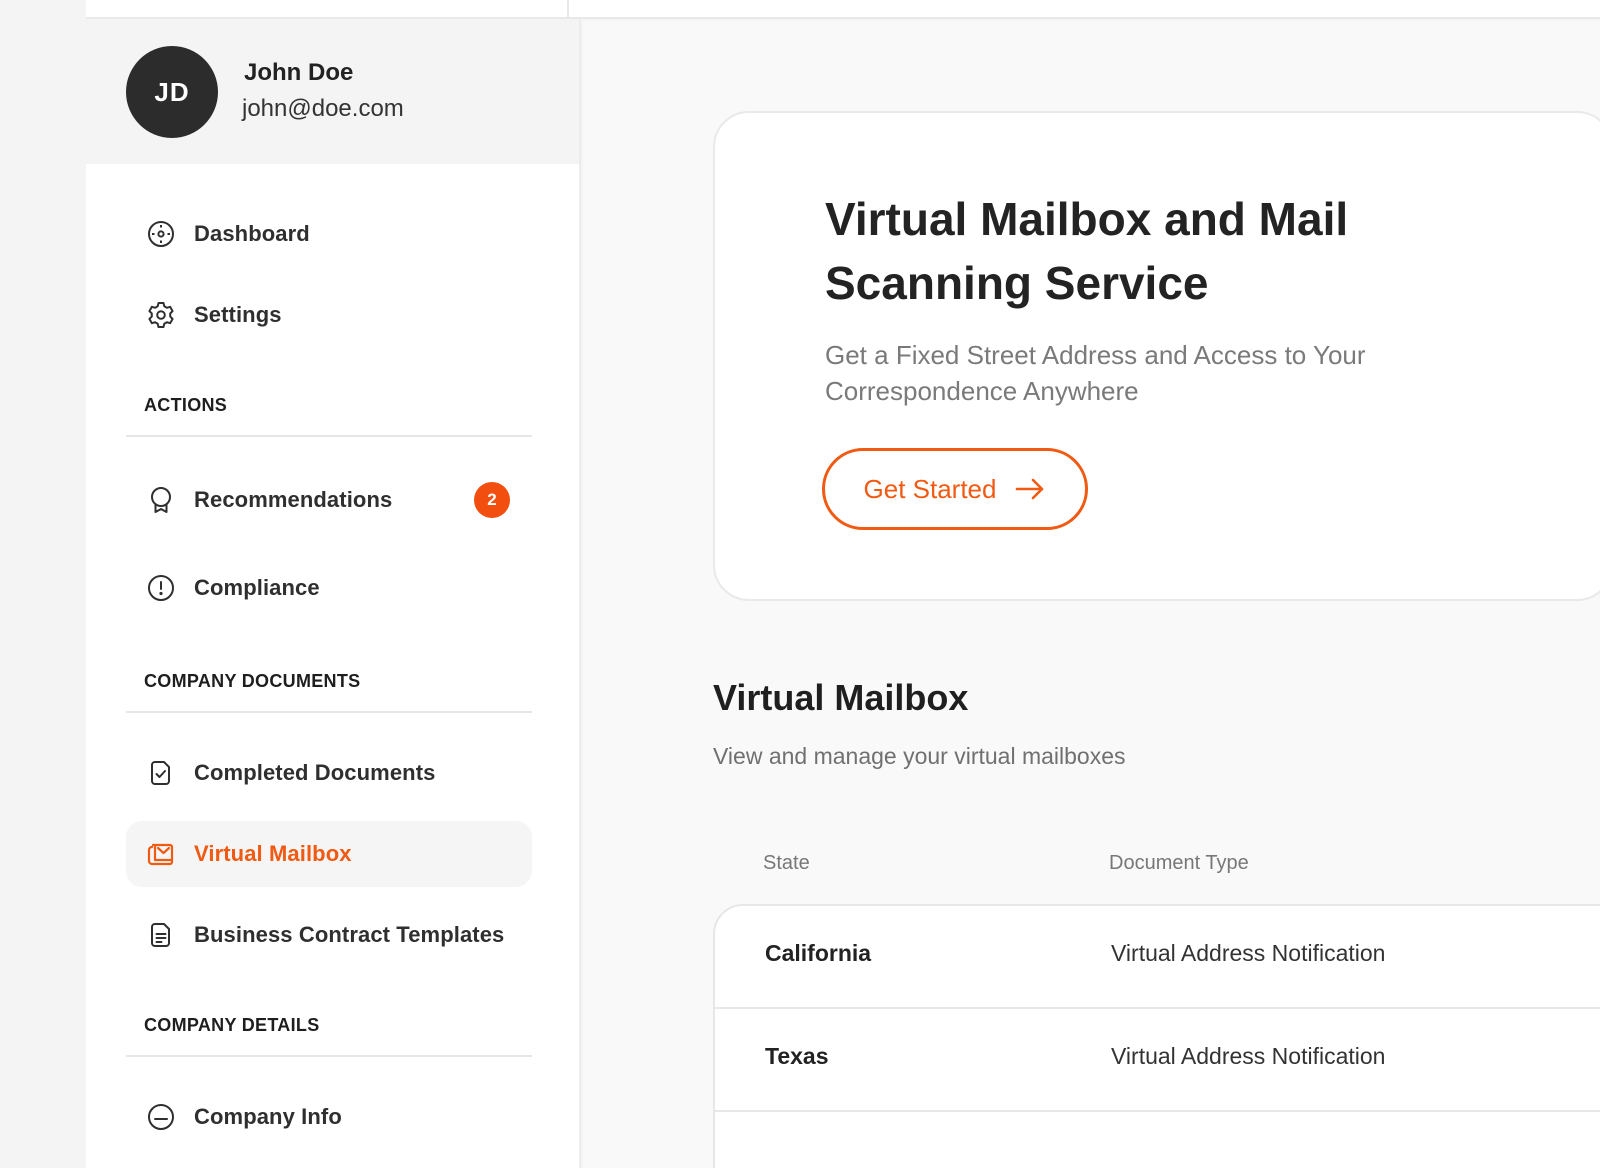 Image resolution: width=1600 pixels, height=1168 pixels. What do you see at coordinates (161, 1117) in the screenshot?
I see `company-info-icon` at bounding box center [161, 1117].